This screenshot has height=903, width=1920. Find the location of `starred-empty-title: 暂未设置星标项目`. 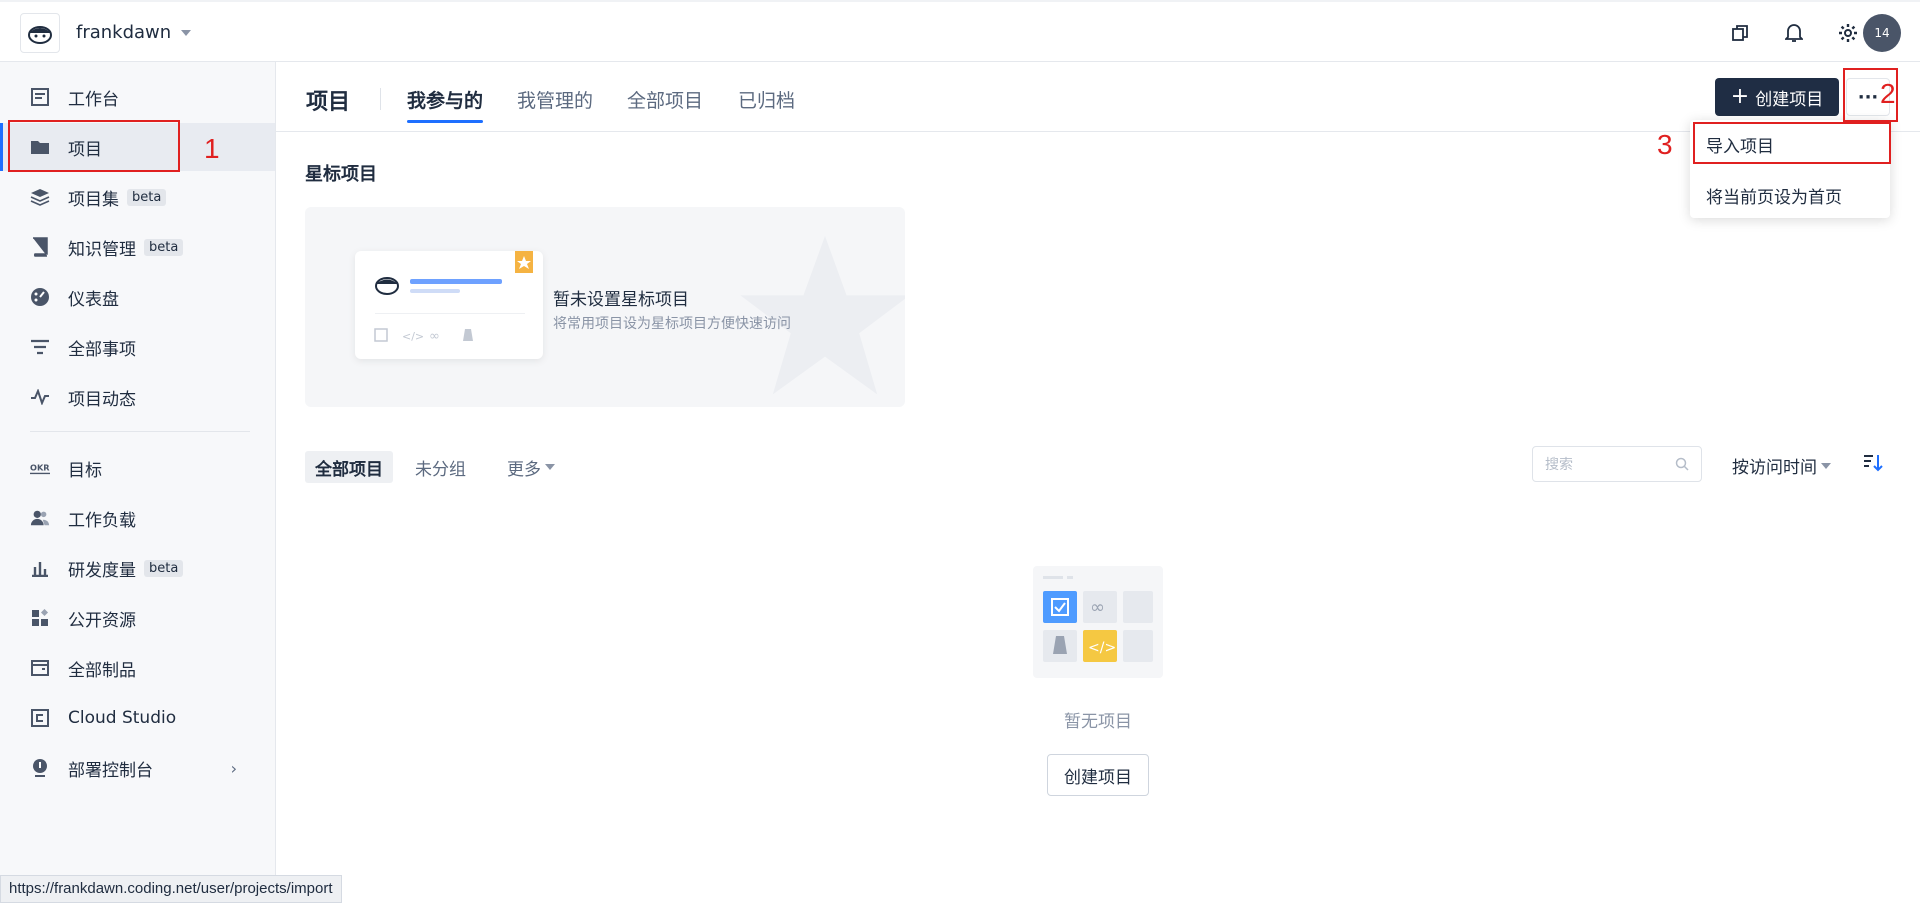

starred-empty-title: 暂未设置星标项目 is located at coordinates (621, 300).